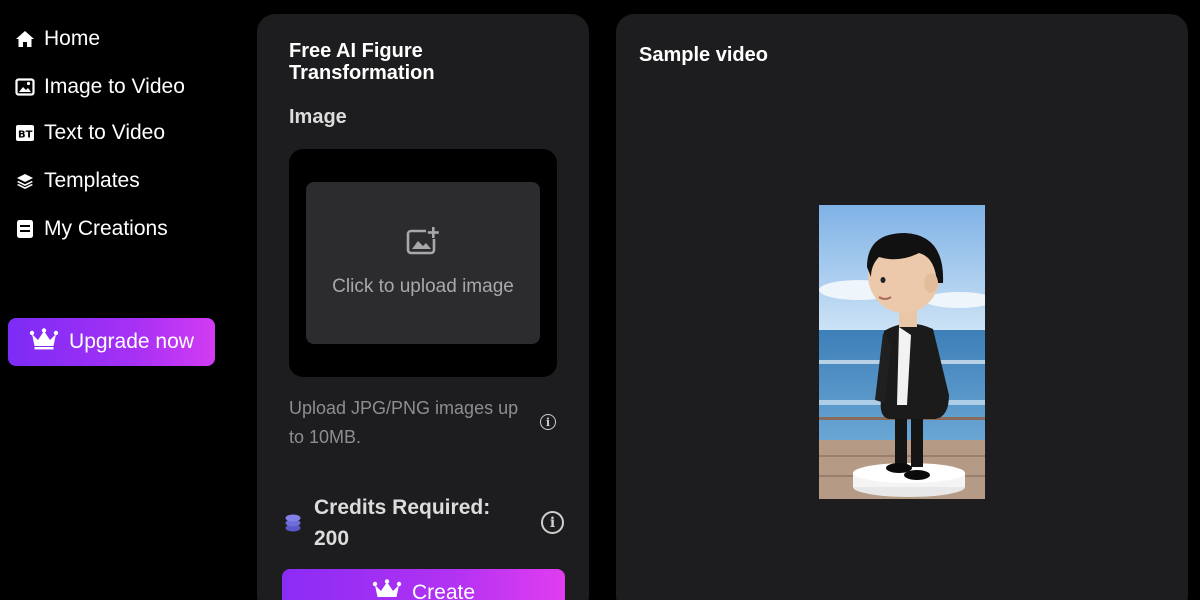 This screenshot has height=600, width=1200. I want to click on sidebar-item-label: Text to Video, so click(105, 132).